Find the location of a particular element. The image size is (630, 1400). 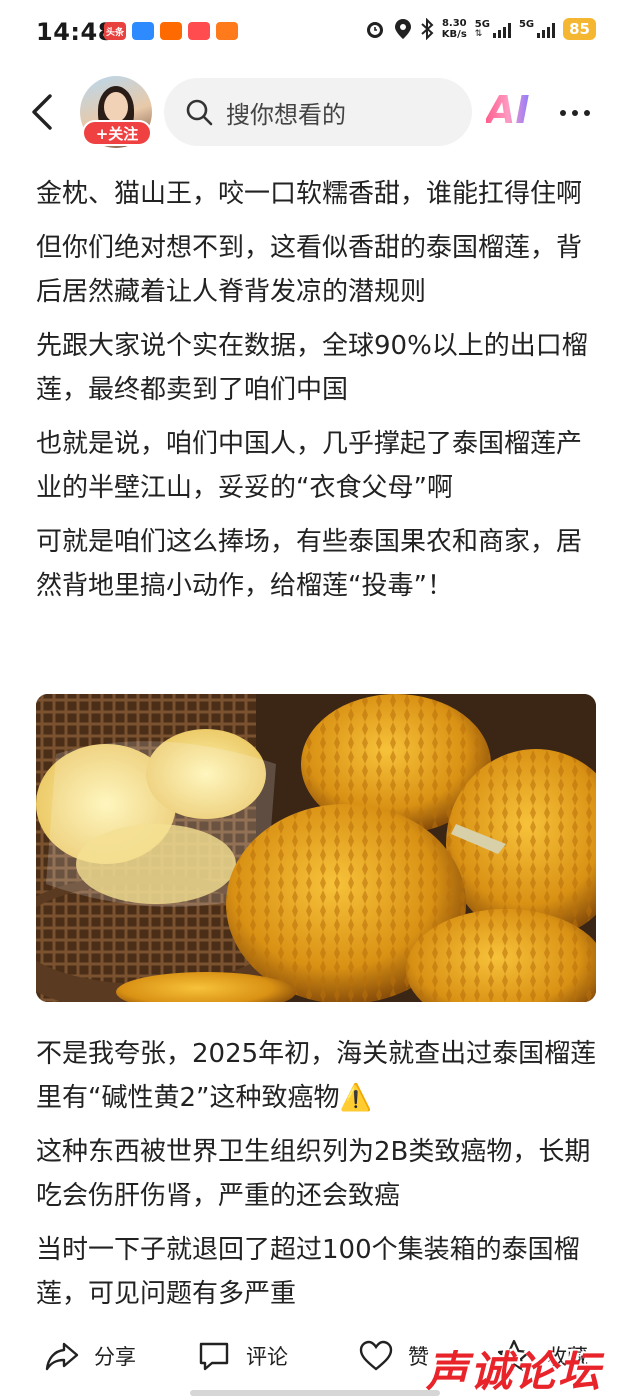

search-input: 搜你想看的 is located at coordinates (318, 112).